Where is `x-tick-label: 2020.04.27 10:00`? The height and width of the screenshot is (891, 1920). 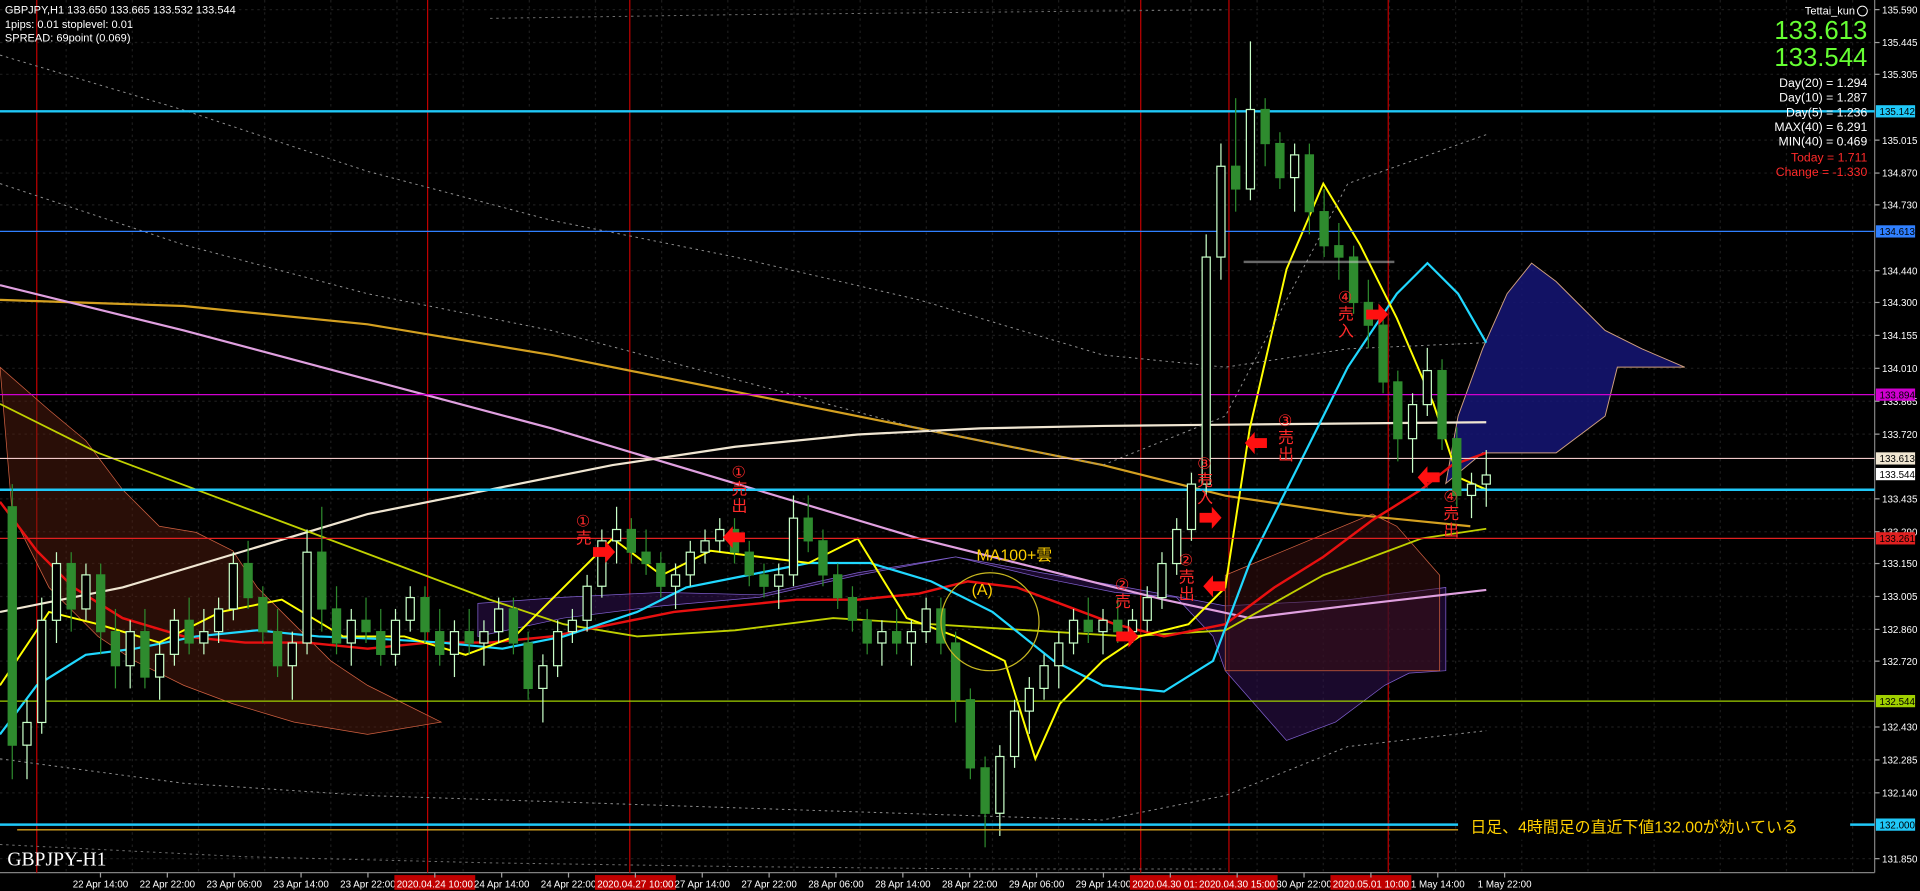 x-tick-label: 2020.04.27 10:00 is located at coordinates (635, 884).